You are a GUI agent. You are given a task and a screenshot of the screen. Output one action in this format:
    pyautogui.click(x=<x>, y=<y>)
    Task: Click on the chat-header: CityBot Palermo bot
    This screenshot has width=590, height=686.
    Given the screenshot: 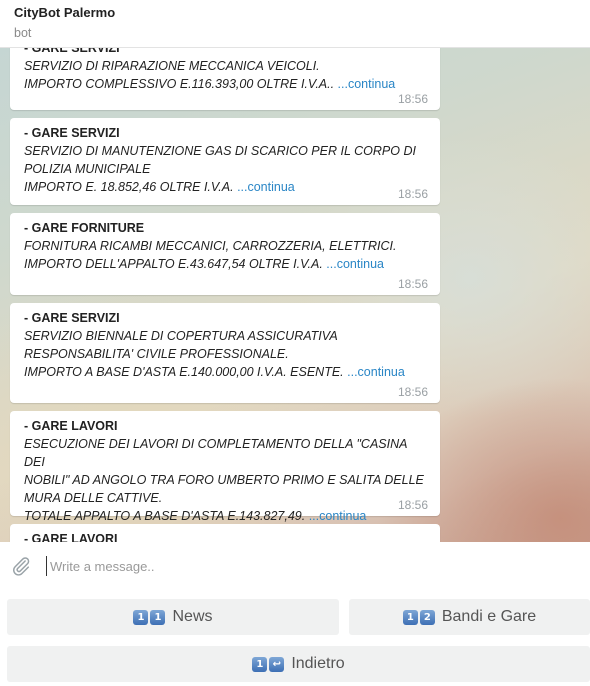 What is the action you would take?
    pyautogui.click(x=295, y=24)
    